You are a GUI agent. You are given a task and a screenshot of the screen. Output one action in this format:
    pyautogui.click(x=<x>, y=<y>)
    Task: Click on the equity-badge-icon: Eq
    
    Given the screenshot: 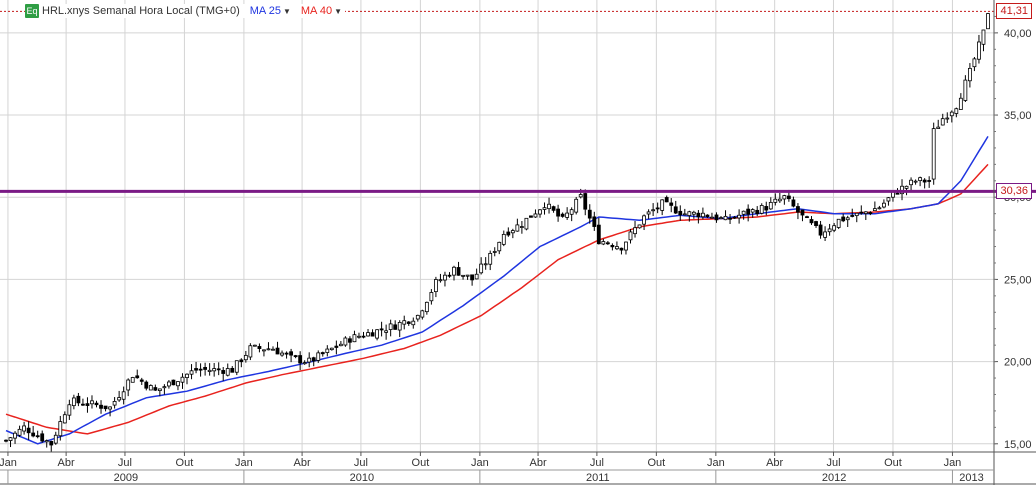 What is the action you would take?
    pyautogui.click(x=32, y=11)
    